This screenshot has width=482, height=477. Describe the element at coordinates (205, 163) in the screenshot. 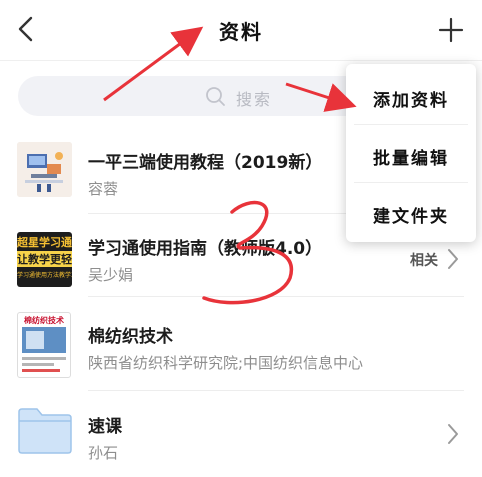

I see `item-title: 一平三端使用教程（2019新）` at that location.